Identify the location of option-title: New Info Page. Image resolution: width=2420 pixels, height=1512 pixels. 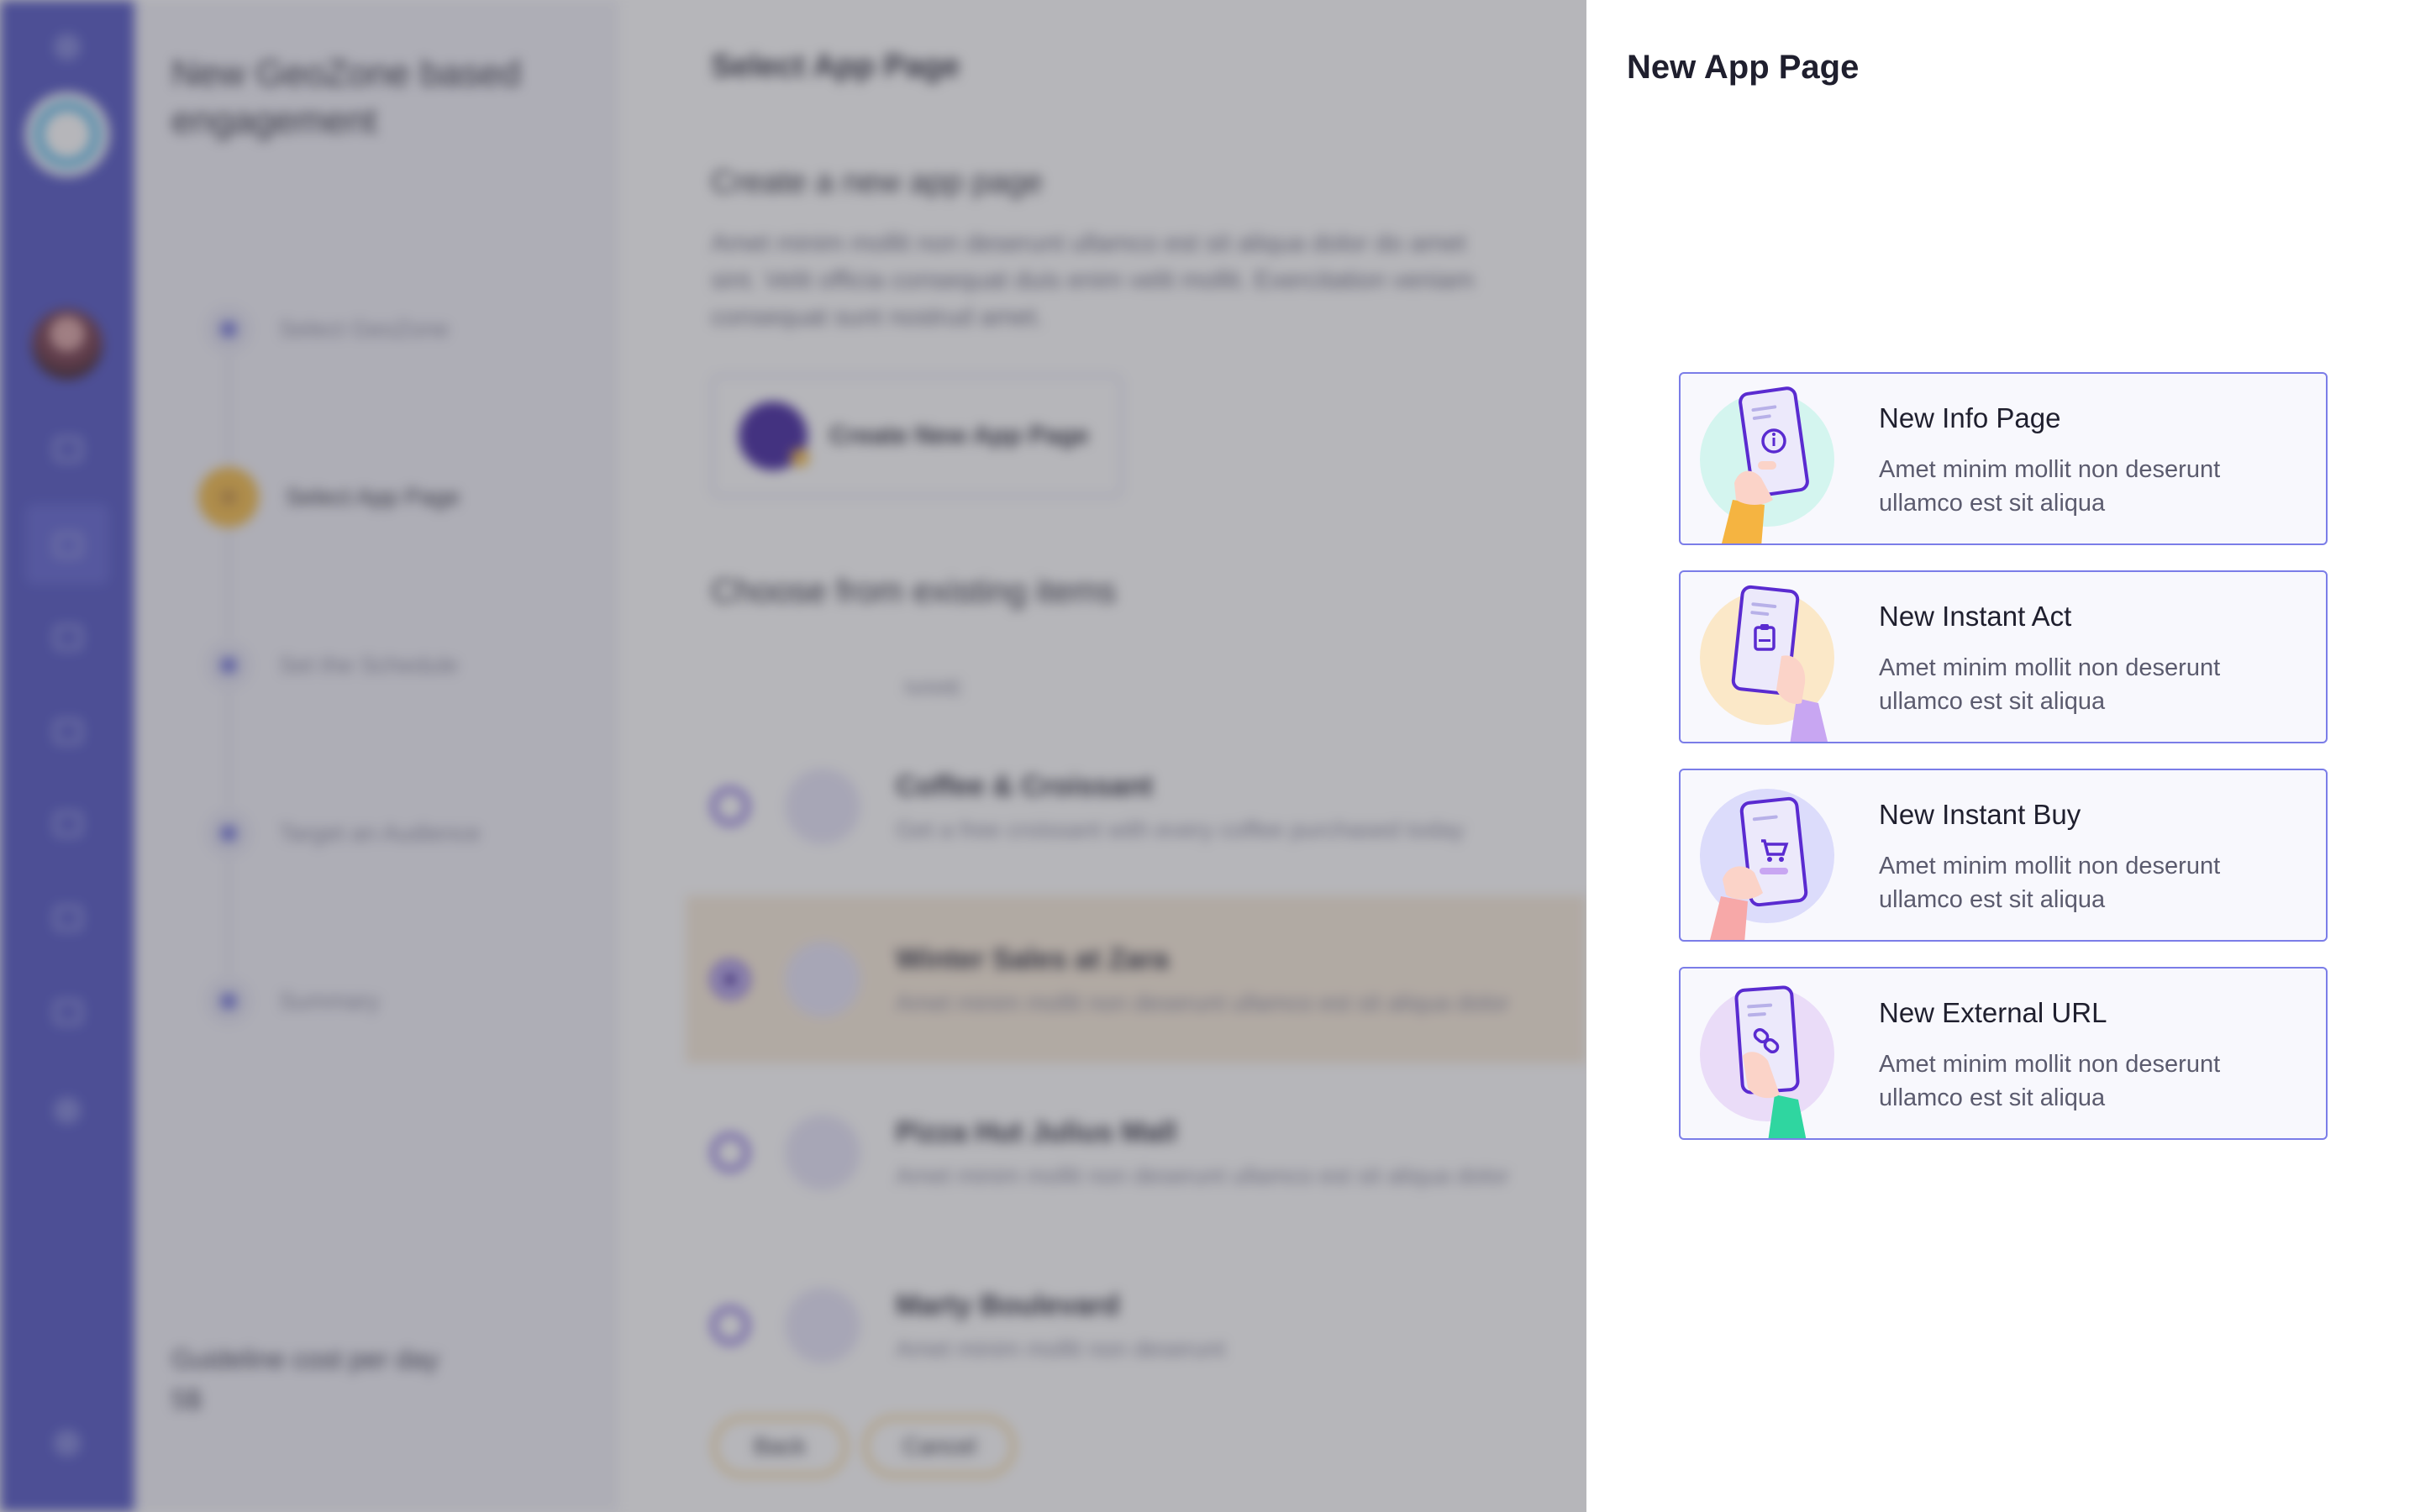
(1970, 417).